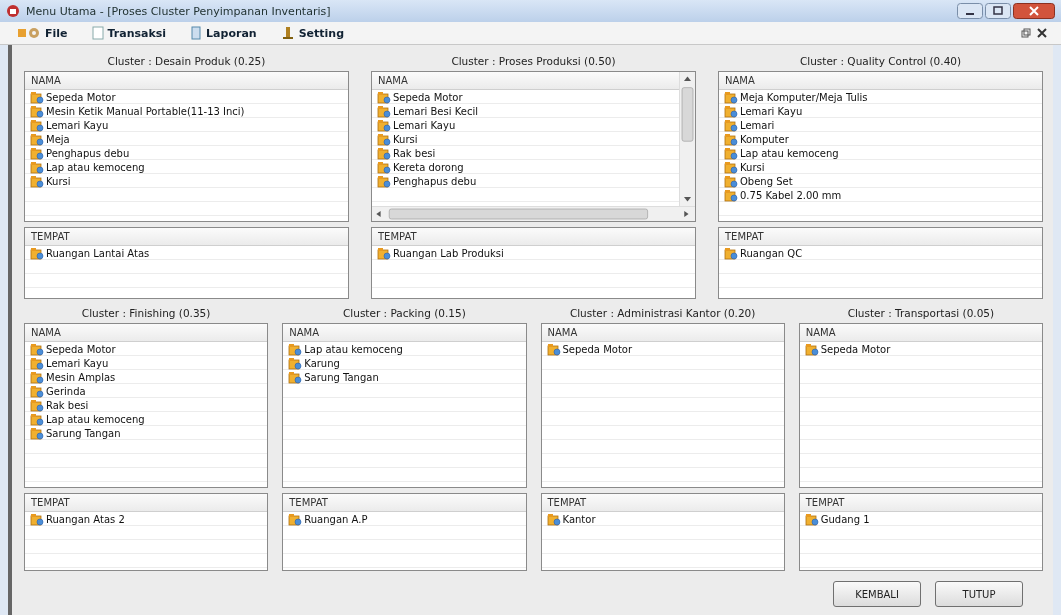 This screenshot has width=1061, height=615. I want to click on cluster-title: Cluster : Quality Control (0.40), so click(880, 61).